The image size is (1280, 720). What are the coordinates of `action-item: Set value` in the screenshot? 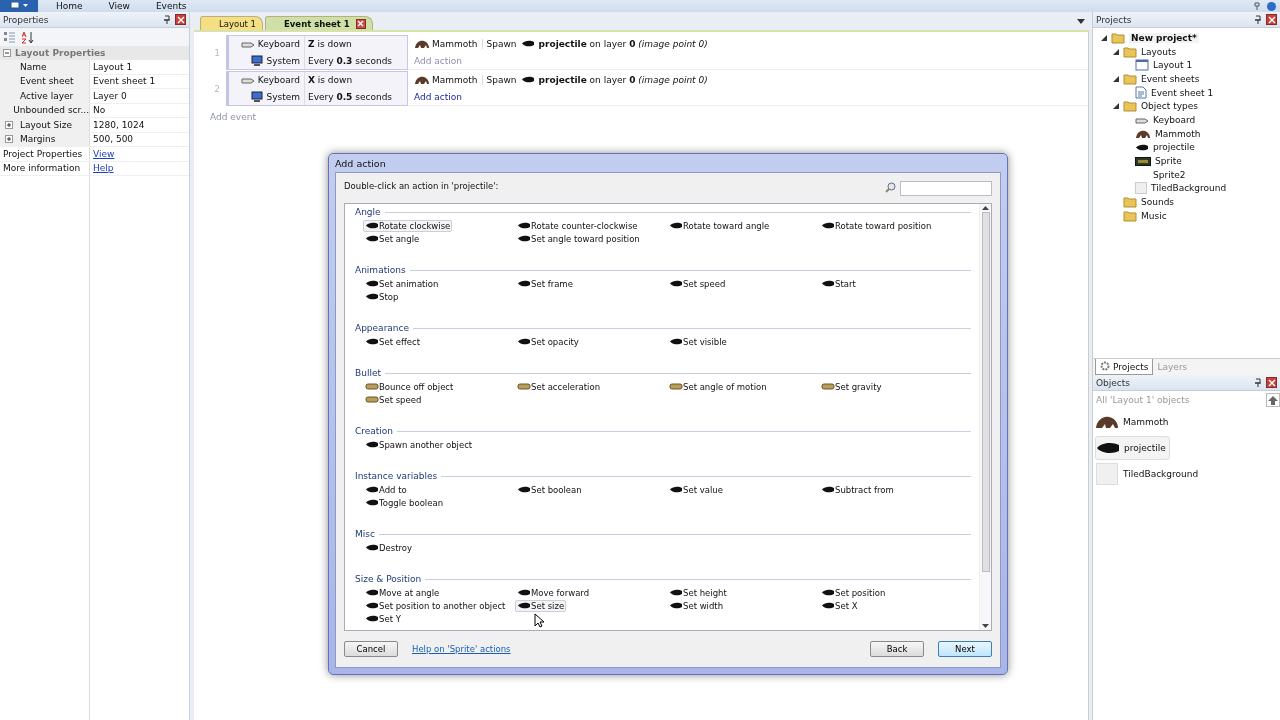 It's located at (696, 489).